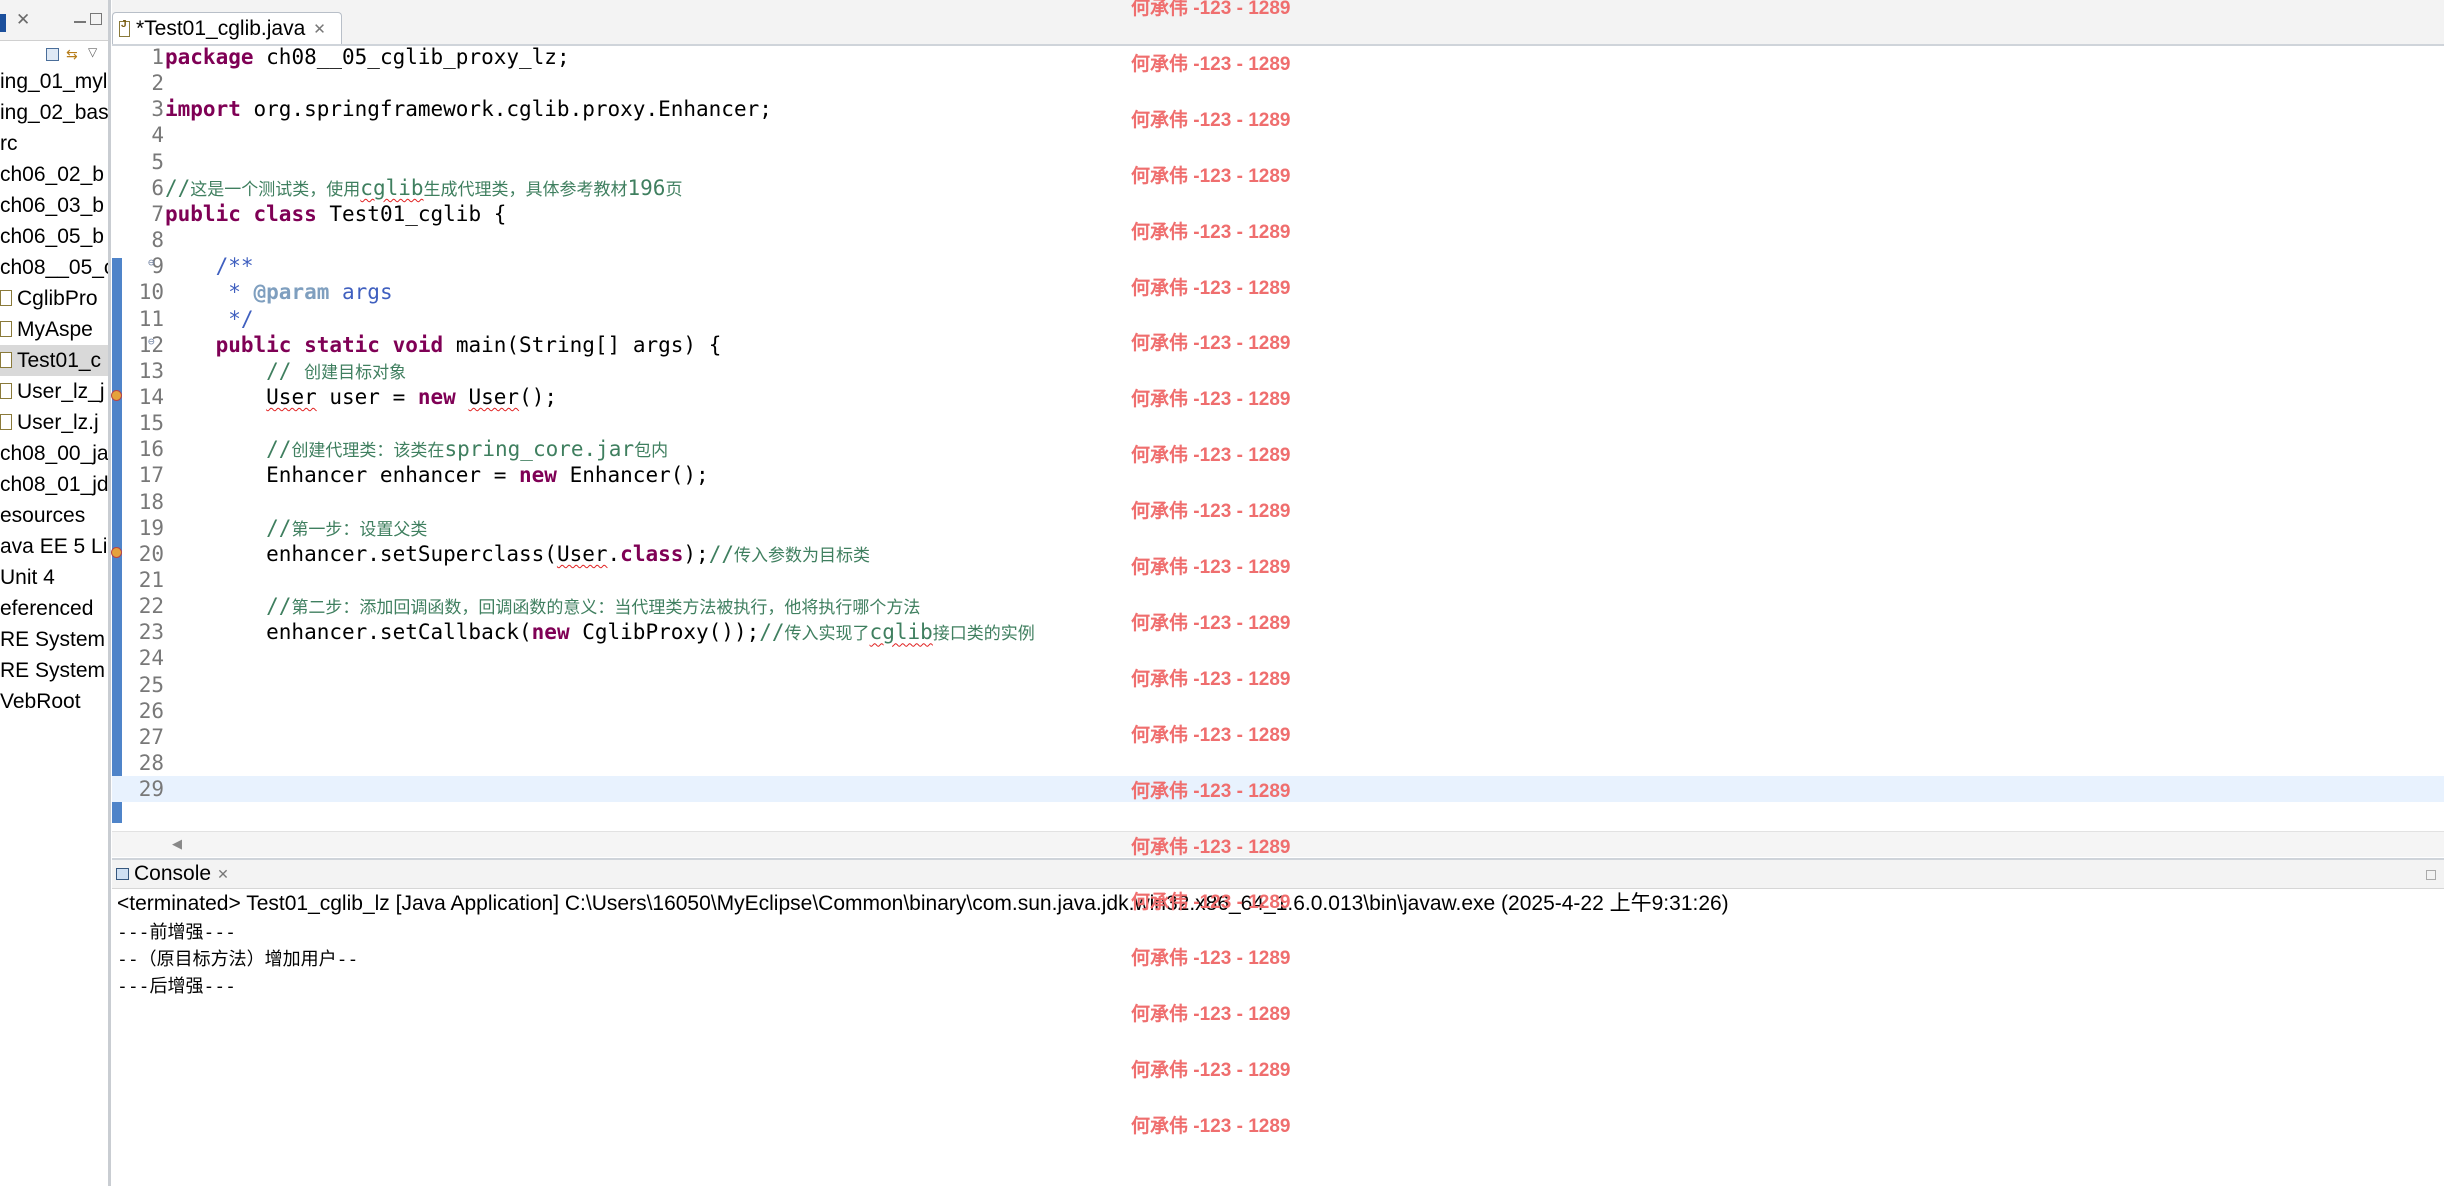 This screenshot has width=2444, height=1186. I want to click on package-explorer-tab, so click(3, 23).